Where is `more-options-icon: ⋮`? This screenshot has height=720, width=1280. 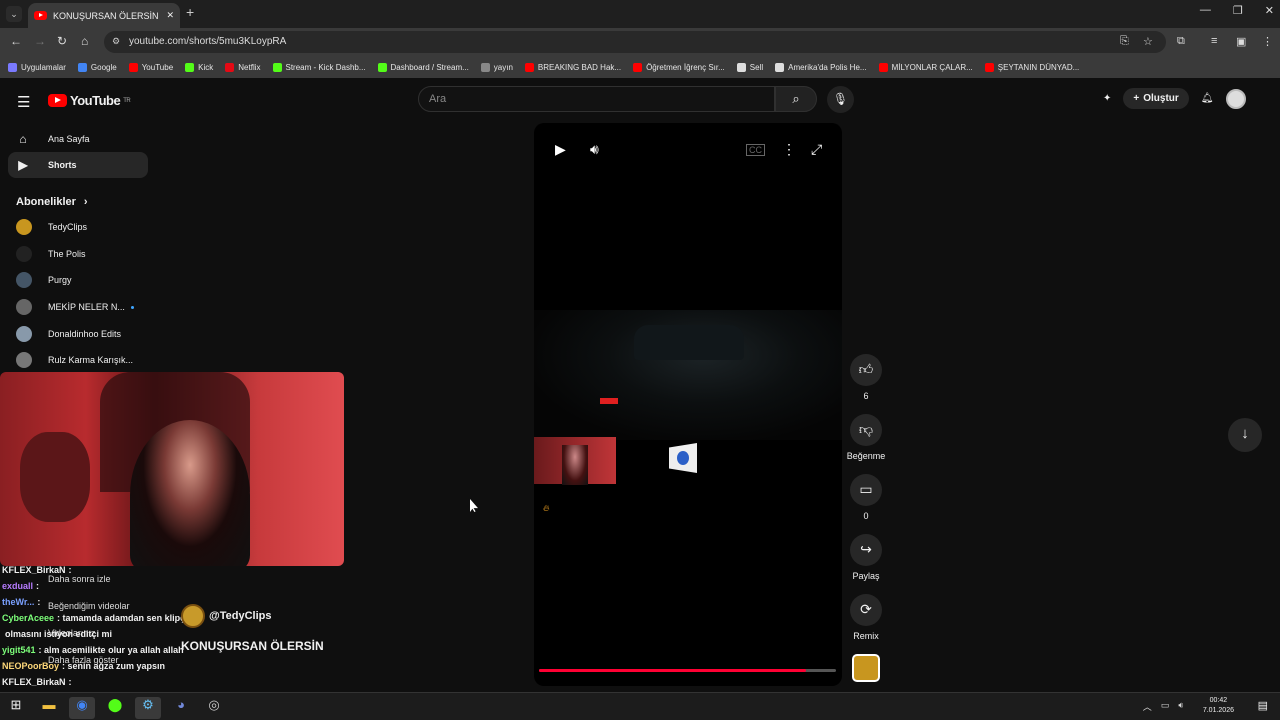 more-options-icon: ⋮ is located at coordinates (789, 149).